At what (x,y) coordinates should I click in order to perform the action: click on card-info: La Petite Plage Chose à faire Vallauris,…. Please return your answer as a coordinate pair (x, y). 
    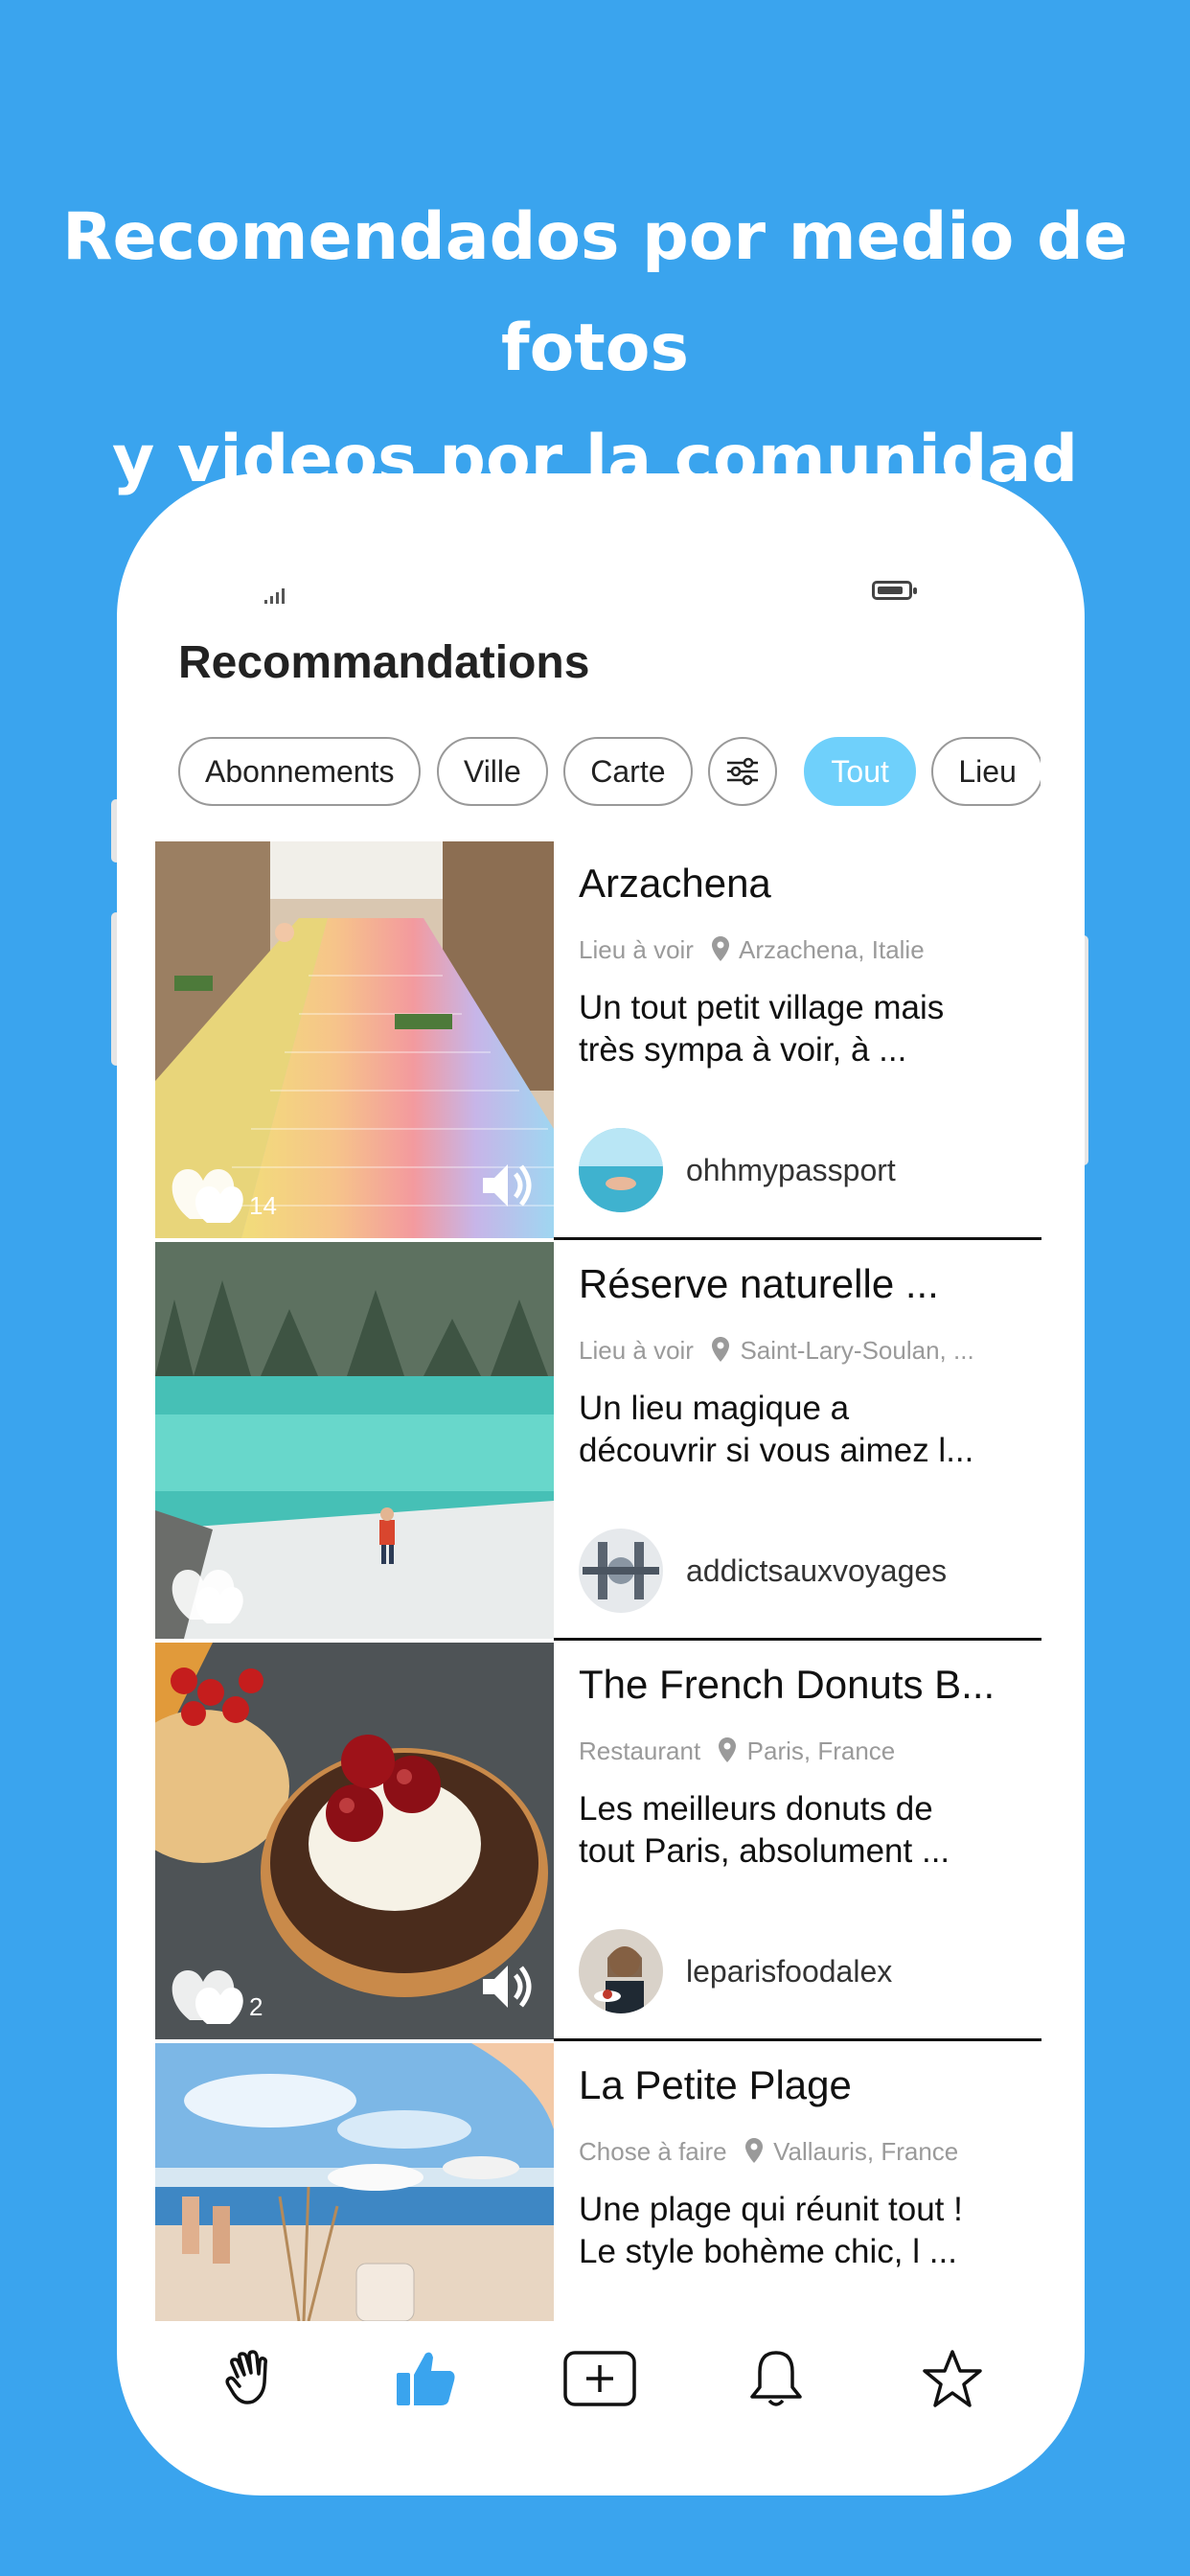
    Looking at the image, I should click on (797, 2182).